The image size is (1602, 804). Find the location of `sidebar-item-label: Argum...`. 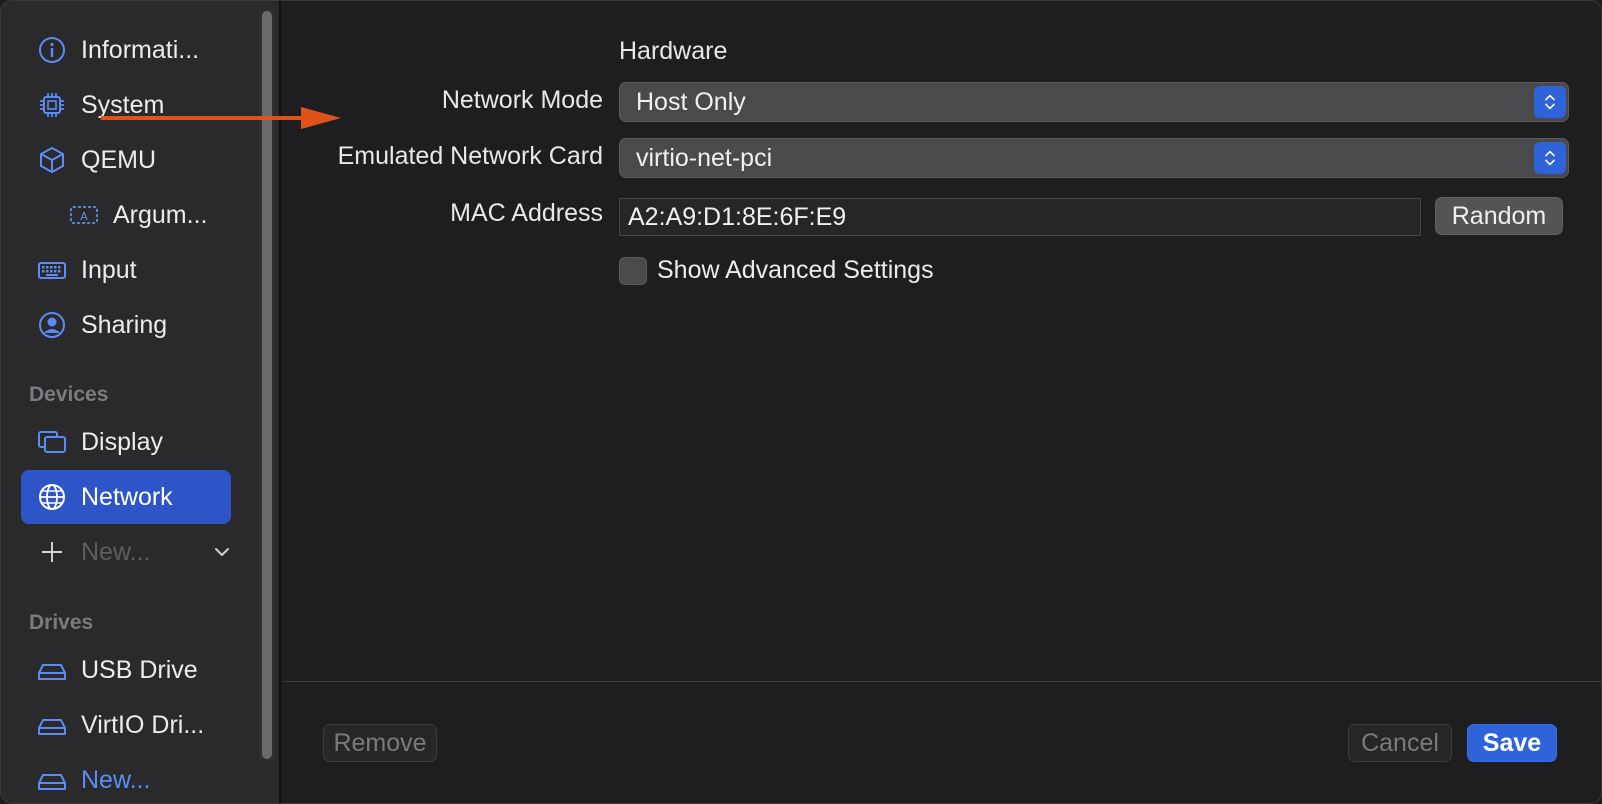

sidebar-item-label: Argum... is located at coordinates (160, 214).